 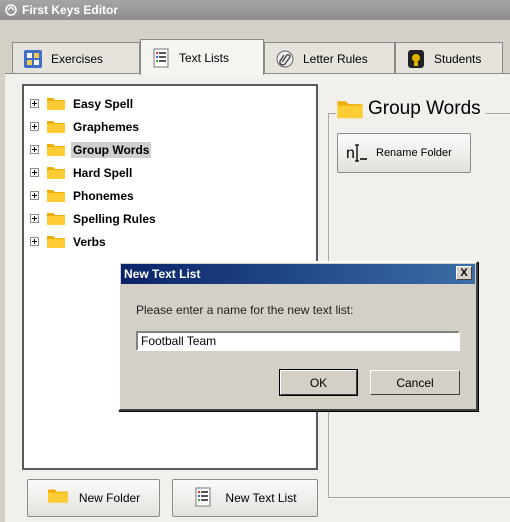 I want to click on tree-item-hard-spell: Hard Spell, so click(x=173, y=172).